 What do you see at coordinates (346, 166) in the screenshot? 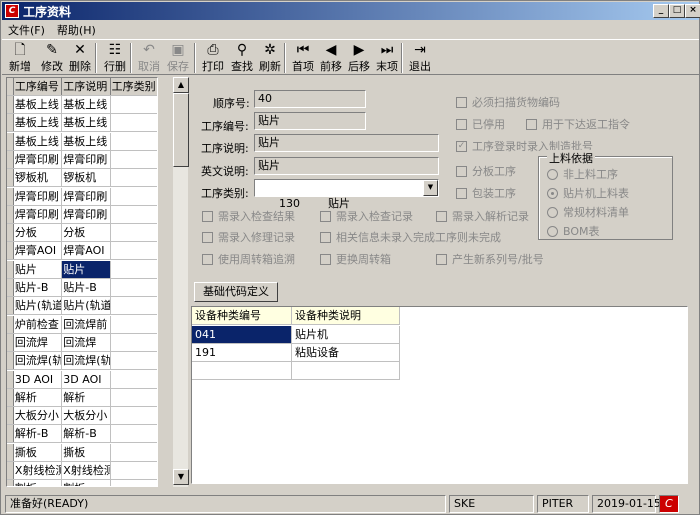
I see `en-field: 贴片` at bounding box center [346, 166].